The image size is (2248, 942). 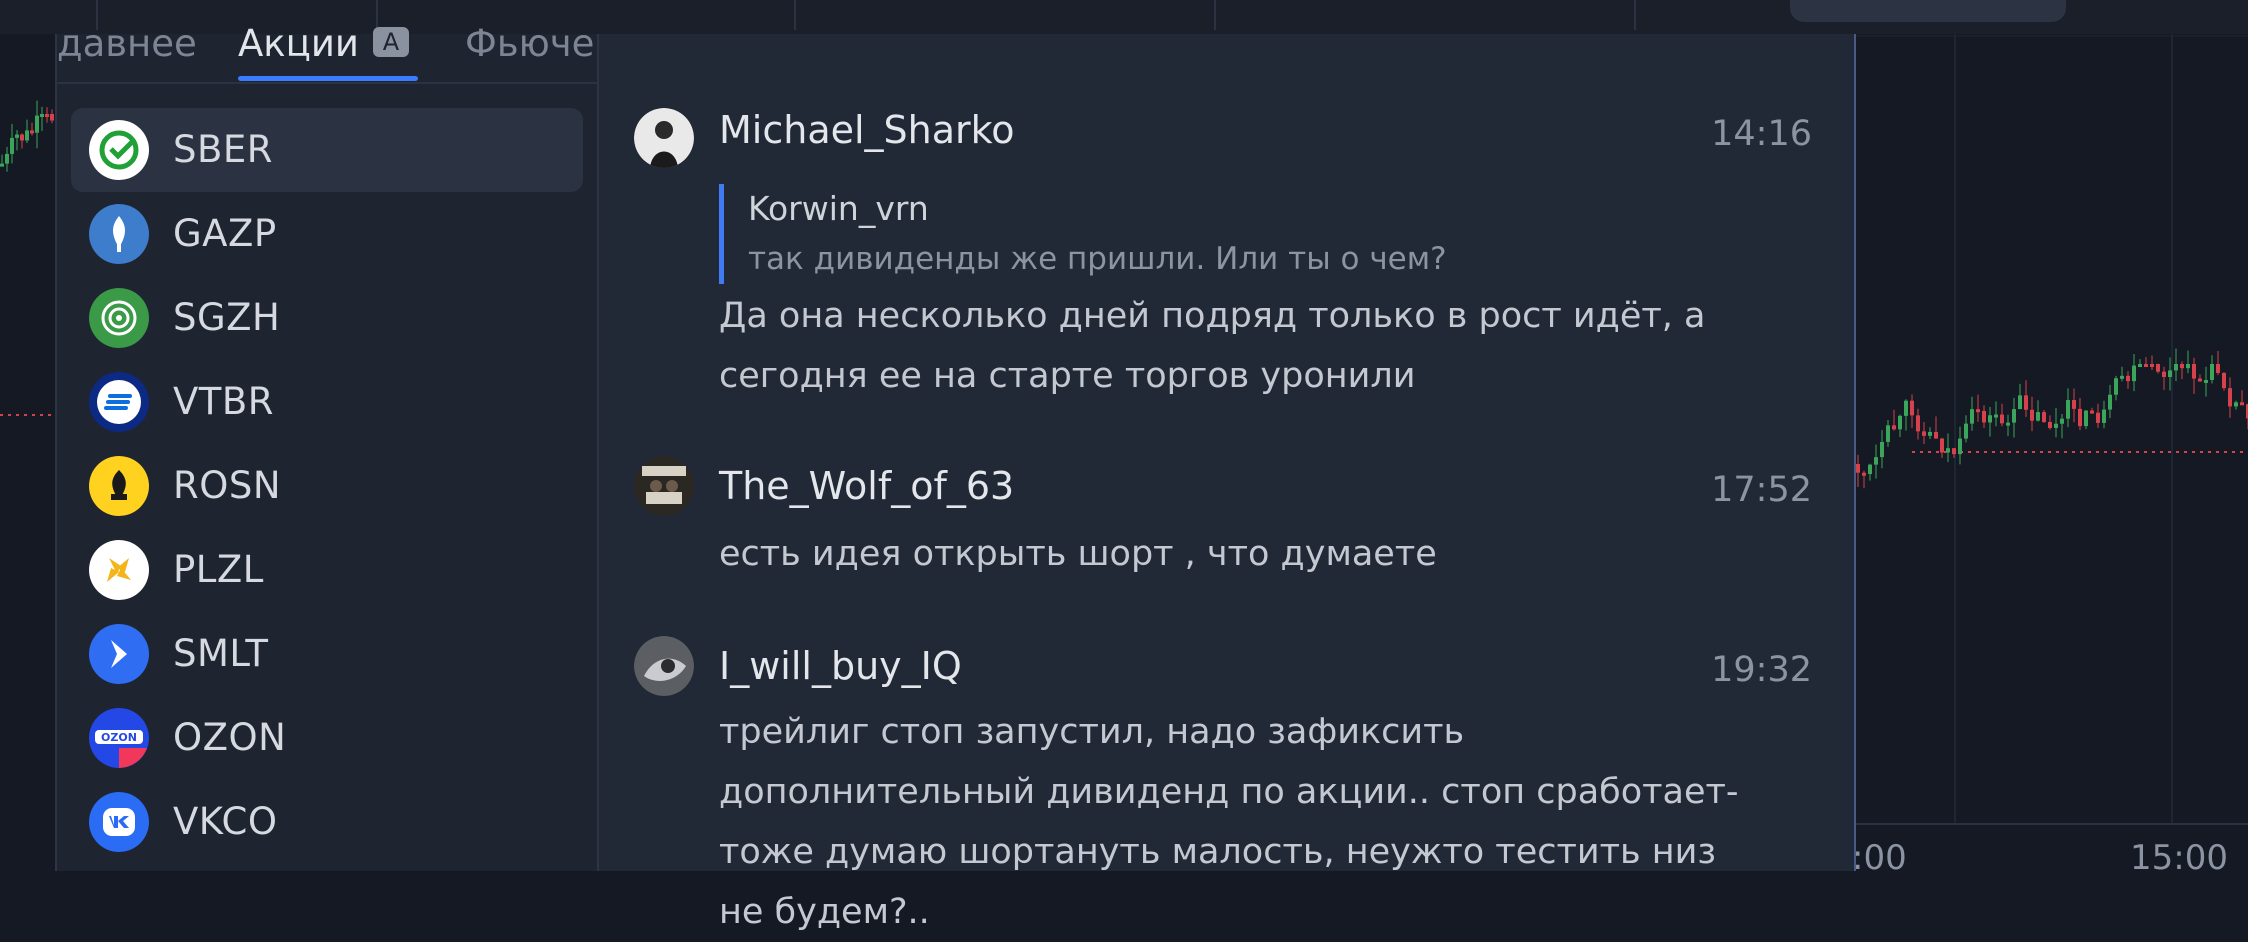 What do you see at coordinates (327, 234) in the screenshot?
I see `ticker-item-gazp: GAZP` at bounding box center [327, 234].